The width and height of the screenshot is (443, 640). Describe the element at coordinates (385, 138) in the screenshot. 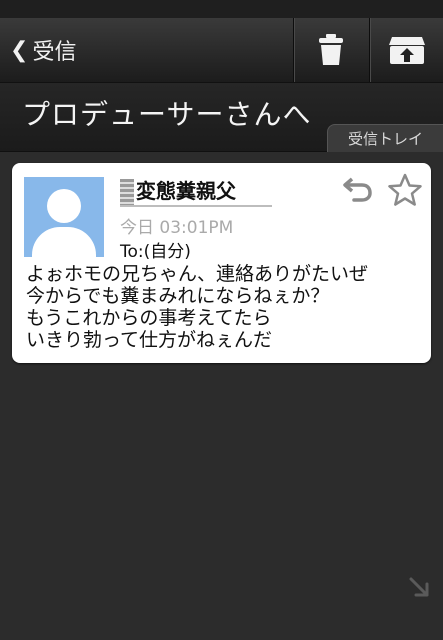

I see `folder-tab: 受信トレイ` at that location.